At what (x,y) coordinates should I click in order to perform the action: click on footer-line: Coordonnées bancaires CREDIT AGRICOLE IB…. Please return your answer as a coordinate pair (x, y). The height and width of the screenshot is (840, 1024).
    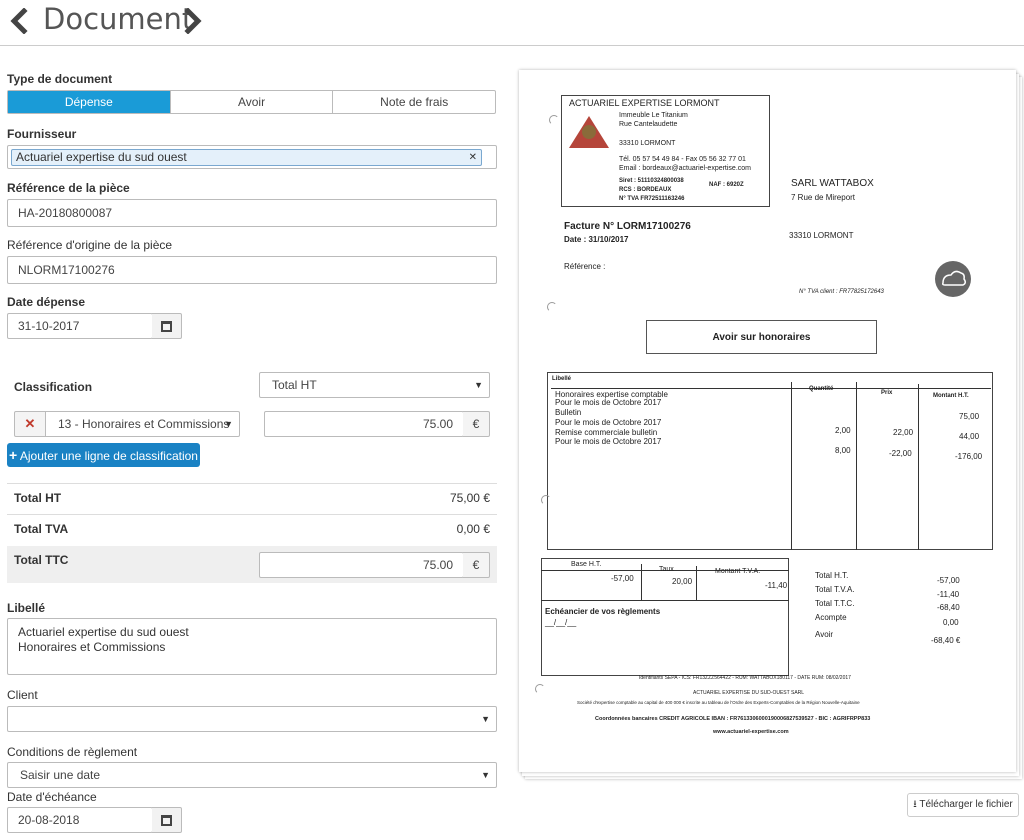
    Looking at the image, I should click on (733, 719).